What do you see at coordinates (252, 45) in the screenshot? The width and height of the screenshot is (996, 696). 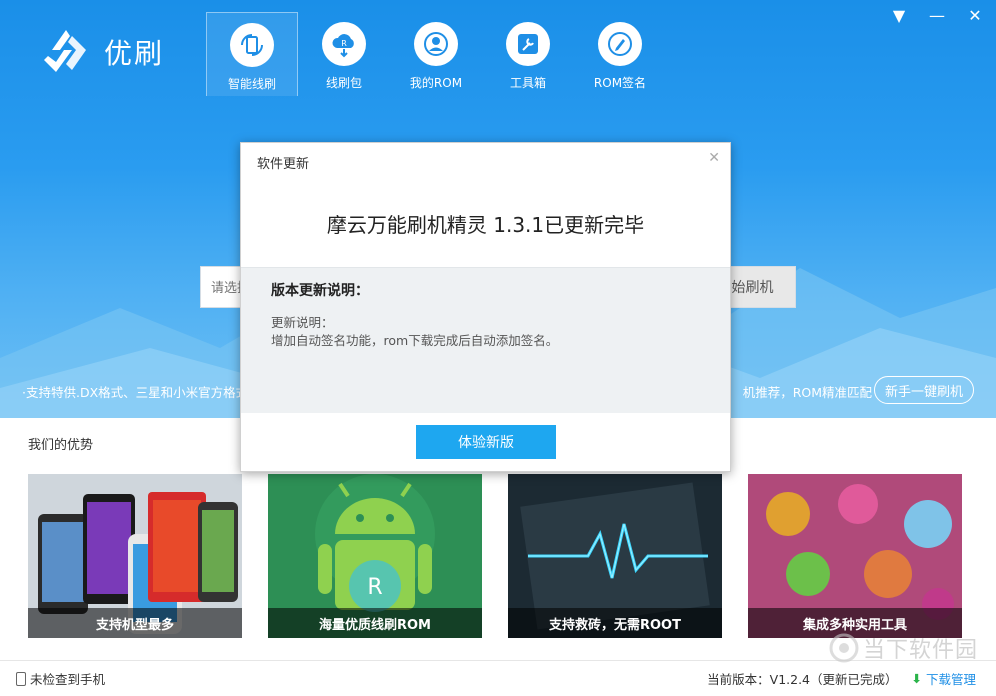 I see `phone-refresh-icon` at bounding box center [252, 45].